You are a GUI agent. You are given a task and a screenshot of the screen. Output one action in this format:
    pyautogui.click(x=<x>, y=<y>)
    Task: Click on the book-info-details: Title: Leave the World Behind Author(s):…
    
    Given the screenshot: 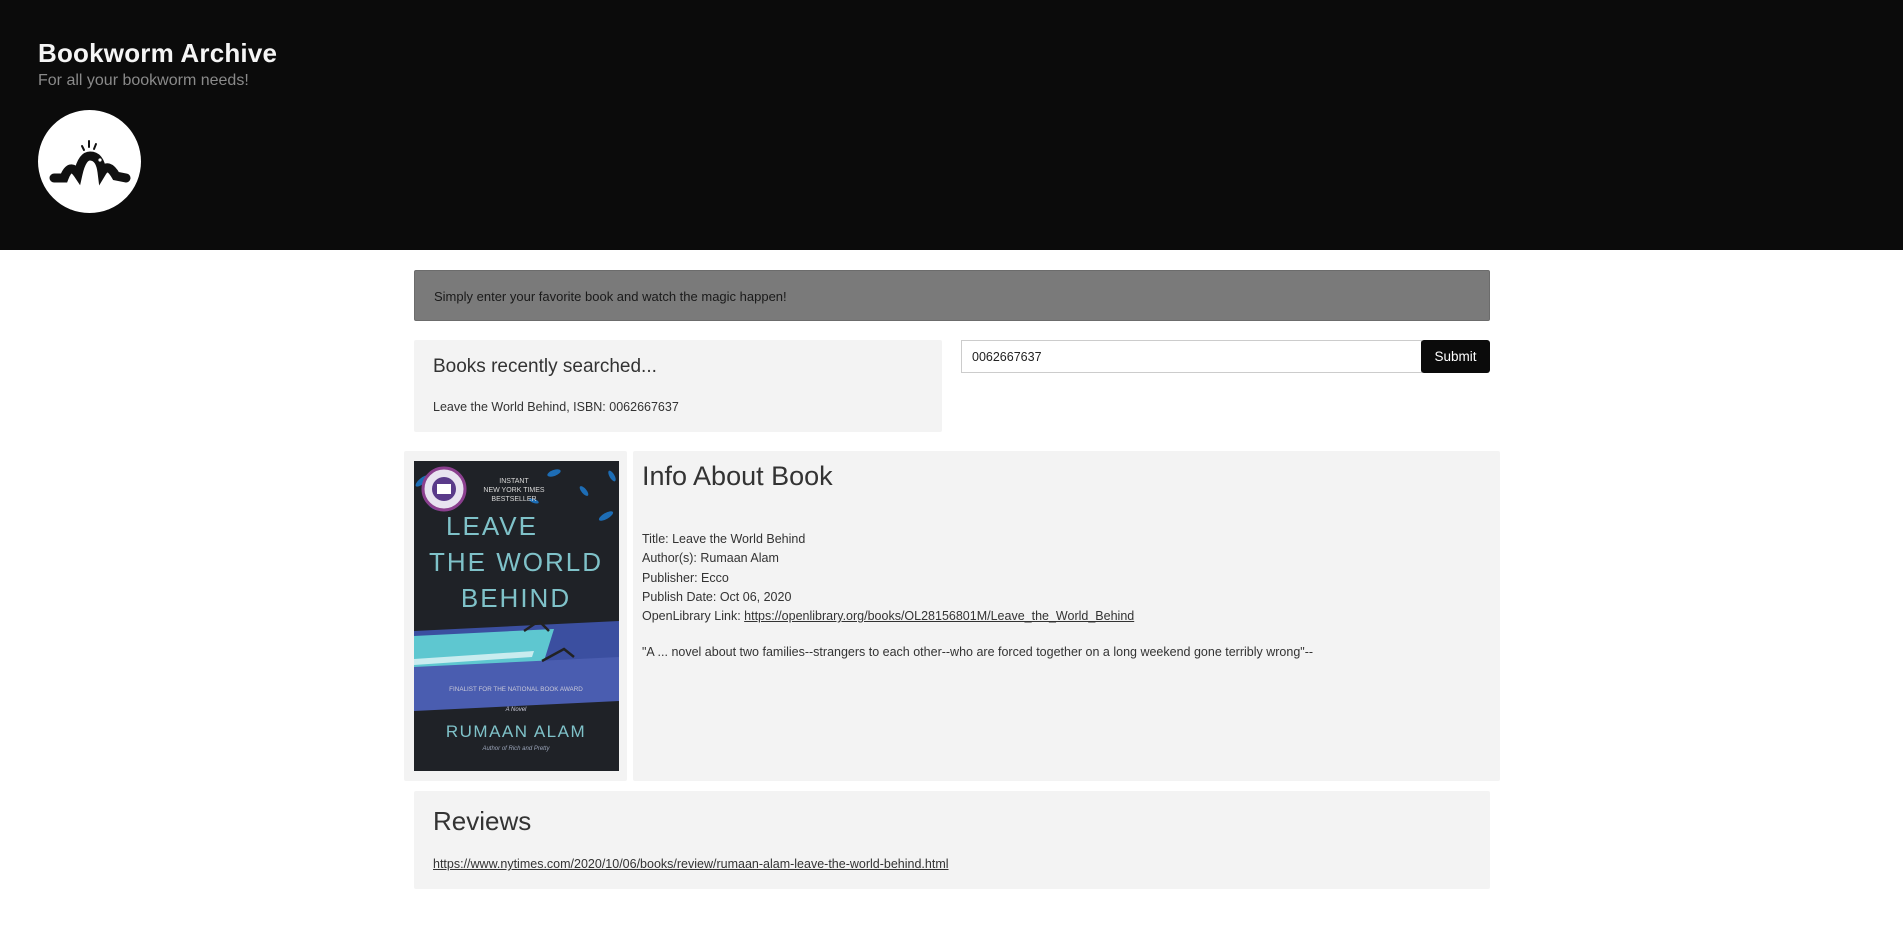 What is the action you would take?
    pyautogui.click(x=888, y=578)
    